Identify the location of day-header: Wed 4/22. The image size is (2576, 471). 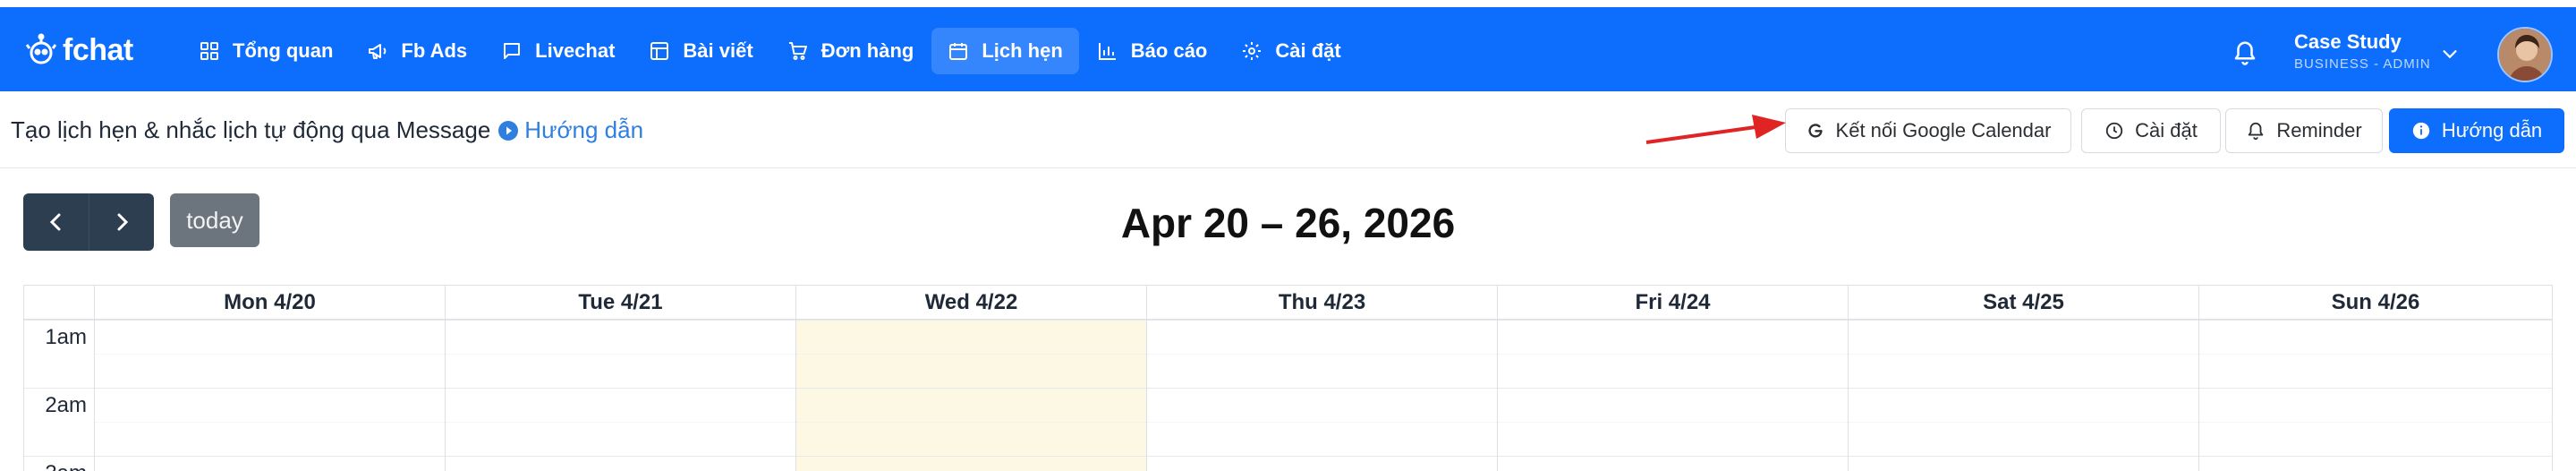
(971, 303).